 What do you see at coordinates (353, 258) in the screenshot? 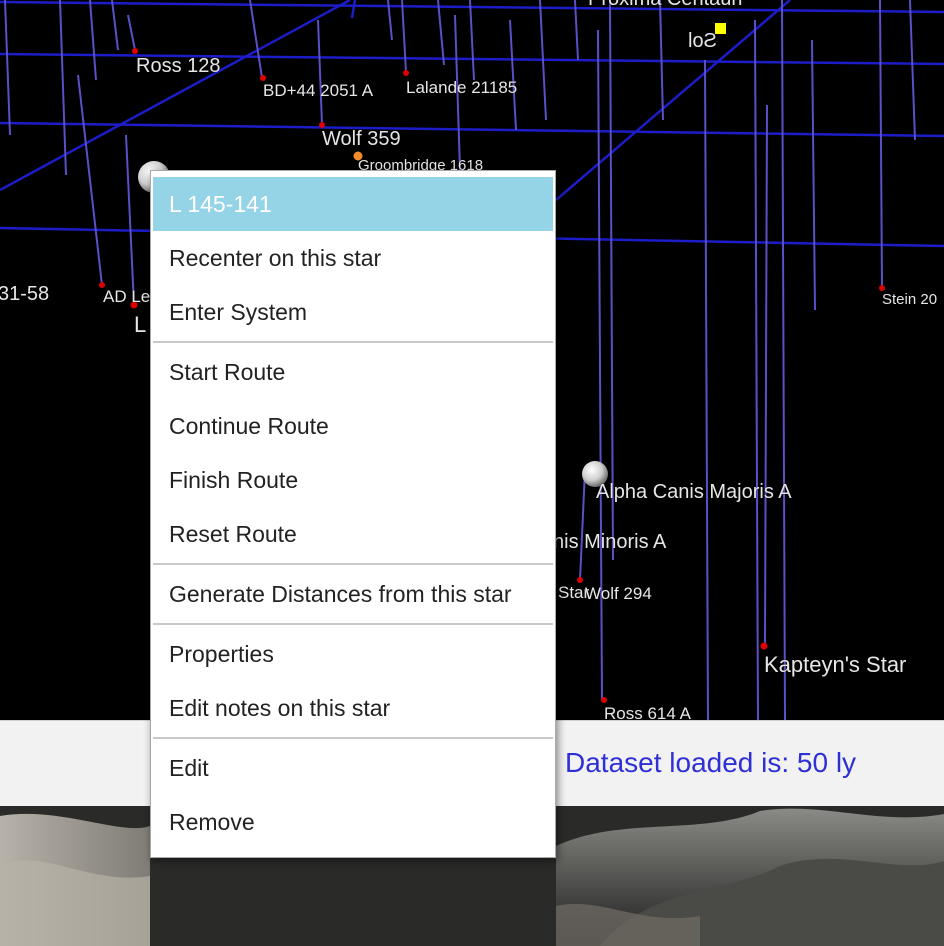
I see `menu-item-recenter: Recenter on this star` at bounding box center [353, 258].